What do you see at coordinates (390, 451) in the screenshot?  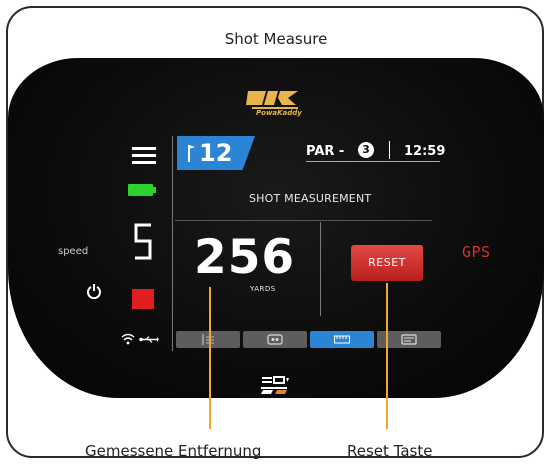 I see `callout-reset-label: Reset Taste` at bounding box center [390, 451].